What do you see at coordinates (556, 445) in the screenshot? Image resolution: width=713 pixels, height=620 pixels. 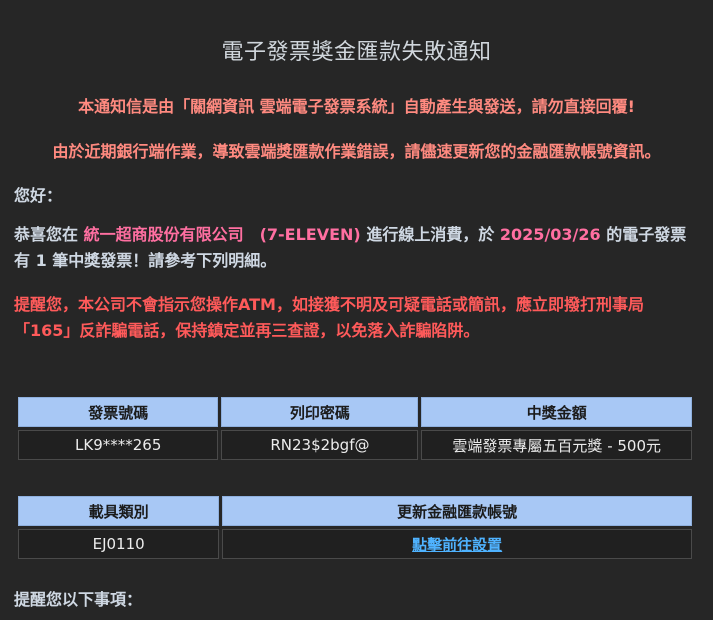 I see `prize-amount-cell: 雲端發票專屬五百元獎 - 500元` at bounding box center [556, 445].